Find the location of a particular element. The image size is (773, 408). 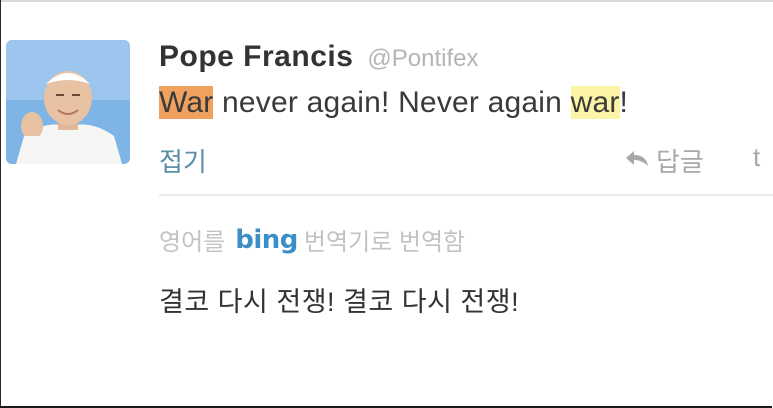

reply-button: 답글 is located at coordinates (664, 160).